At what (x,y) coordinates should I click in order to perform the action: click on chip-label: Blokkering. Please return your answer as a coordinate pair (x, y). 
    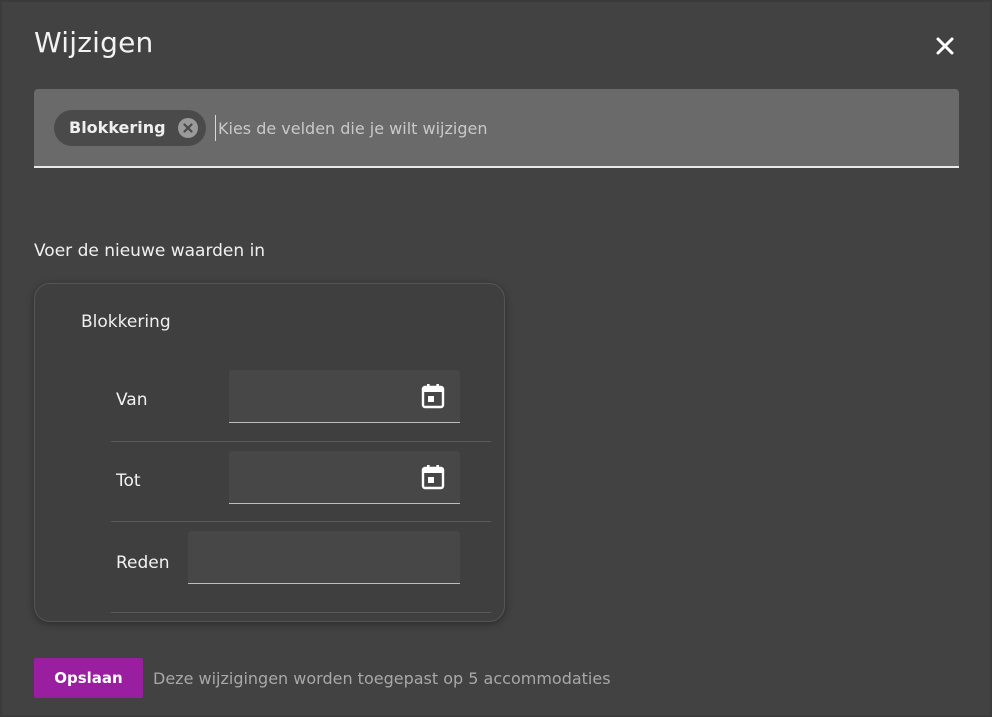
    Looking at the image, I should click on (117, 127).